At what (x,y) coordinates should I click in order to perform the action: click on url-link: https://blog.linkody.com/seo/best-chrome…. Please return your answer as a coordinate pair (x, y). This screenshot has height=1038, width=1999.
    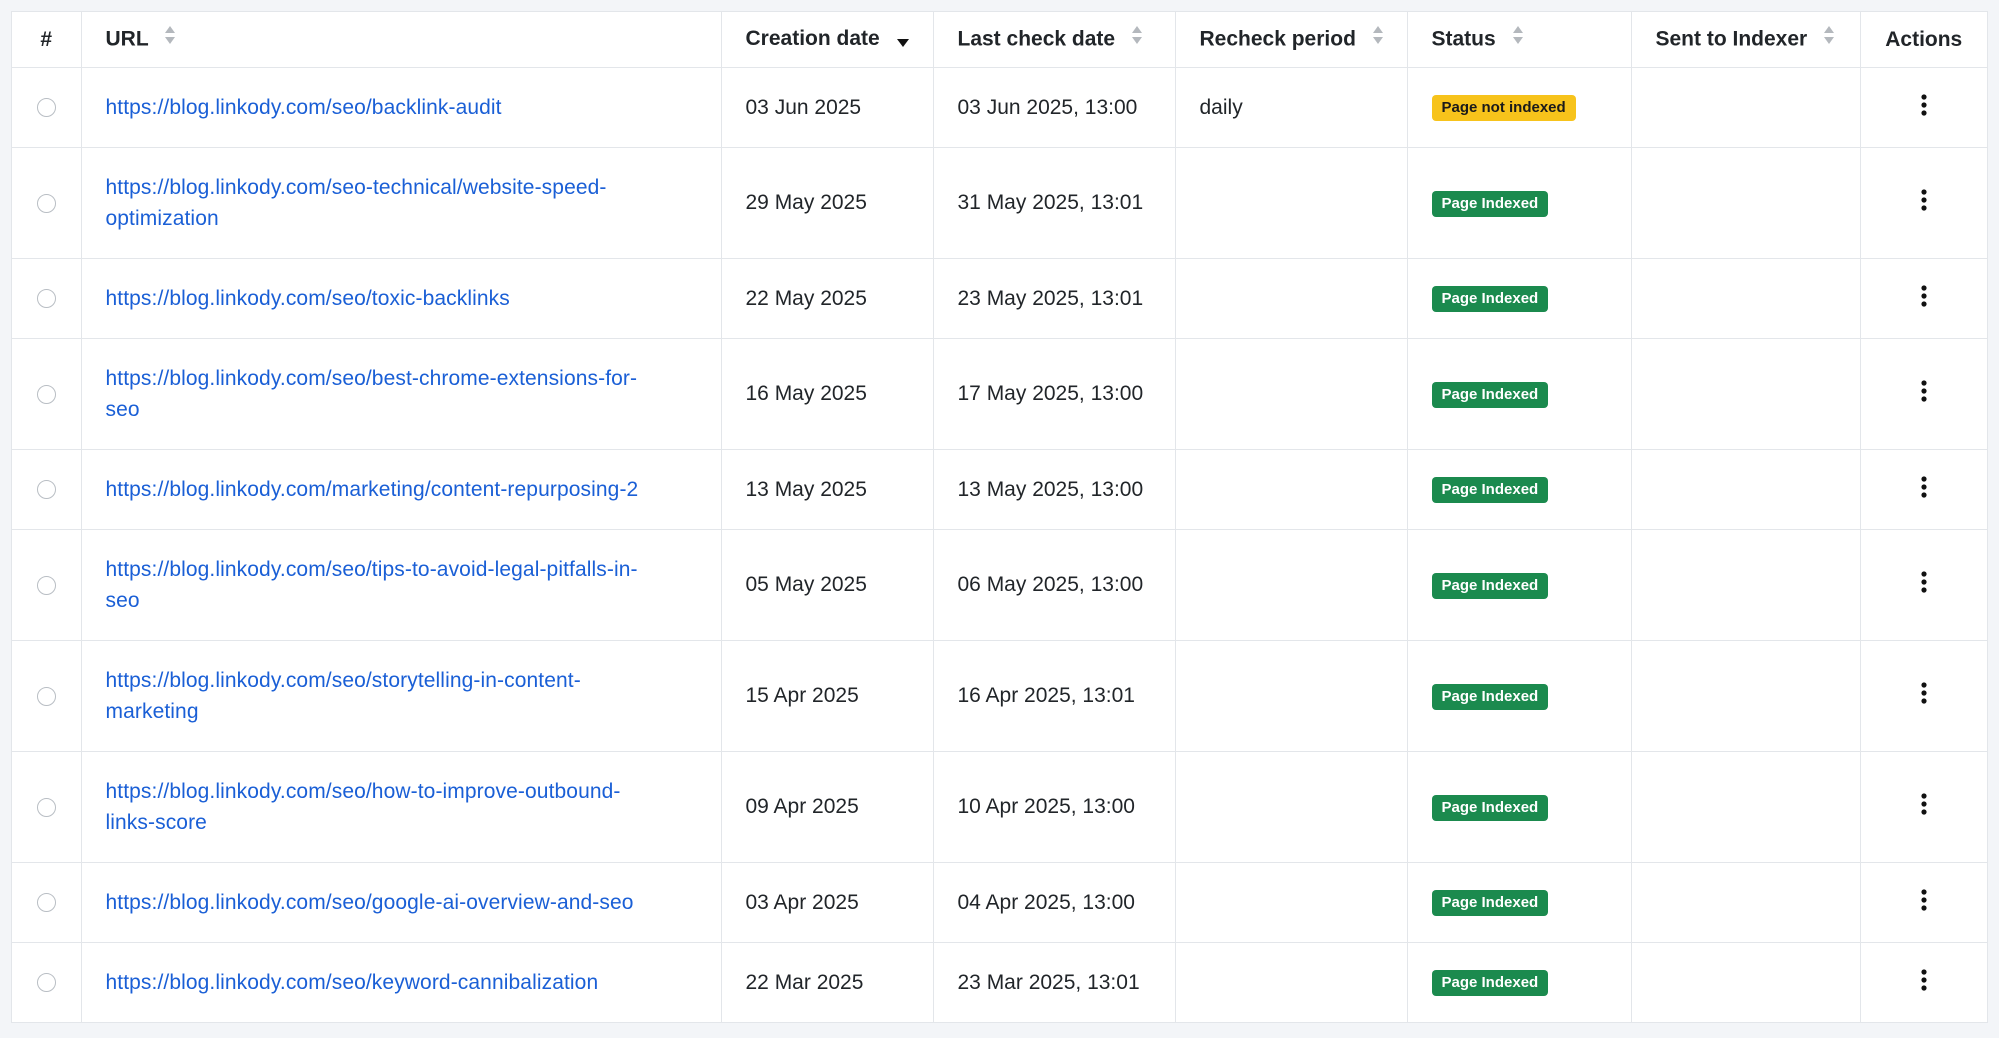
    Looking at the image, I should click on (413, 394).